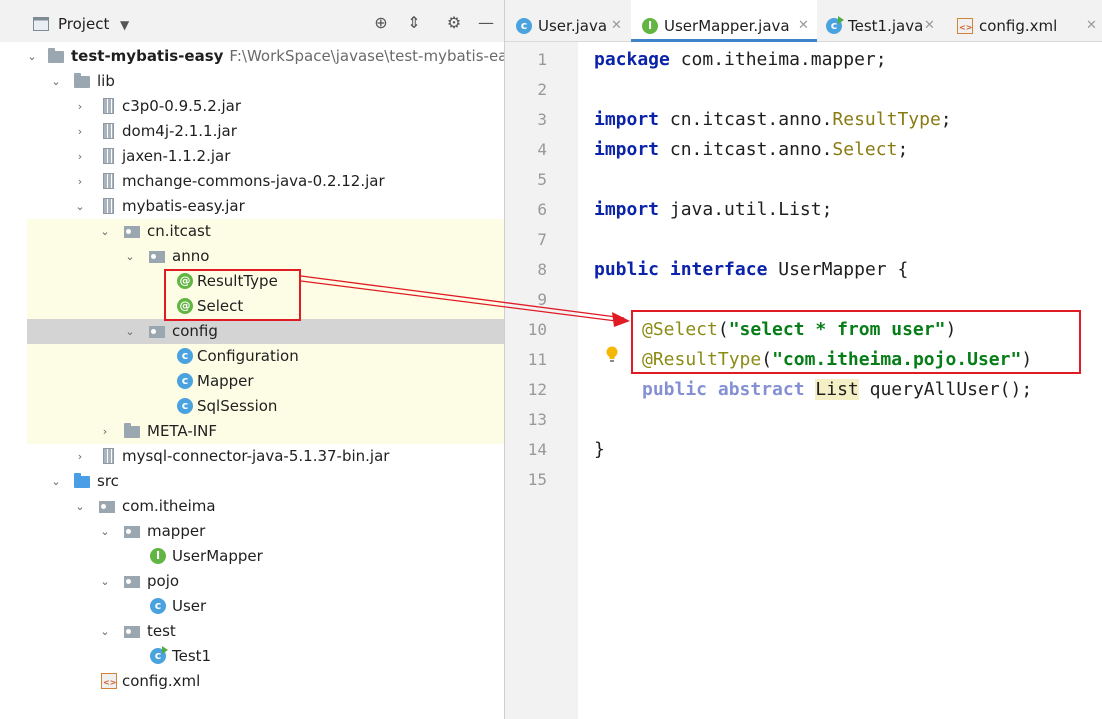 The height and width of the screenshot is (719, 1102). I want to click on code-line-12: public abstract List queryAllUser();, so click(837, 390).